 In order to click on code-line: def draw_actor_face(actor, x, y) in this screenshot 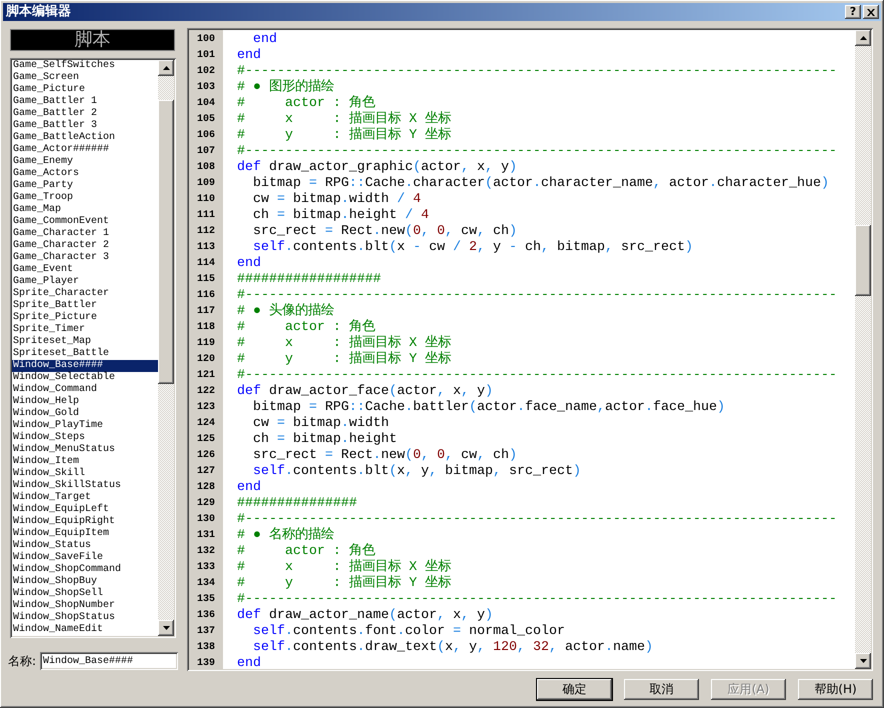, I will do `click(365, 391)`.